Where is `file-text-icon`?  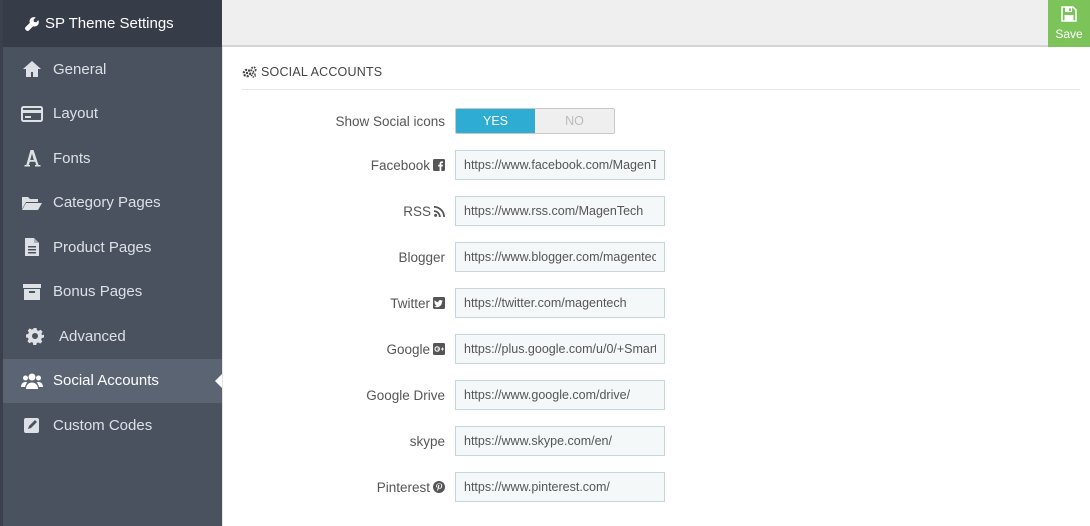 file-text-icon is located at coordinates (32, 247).